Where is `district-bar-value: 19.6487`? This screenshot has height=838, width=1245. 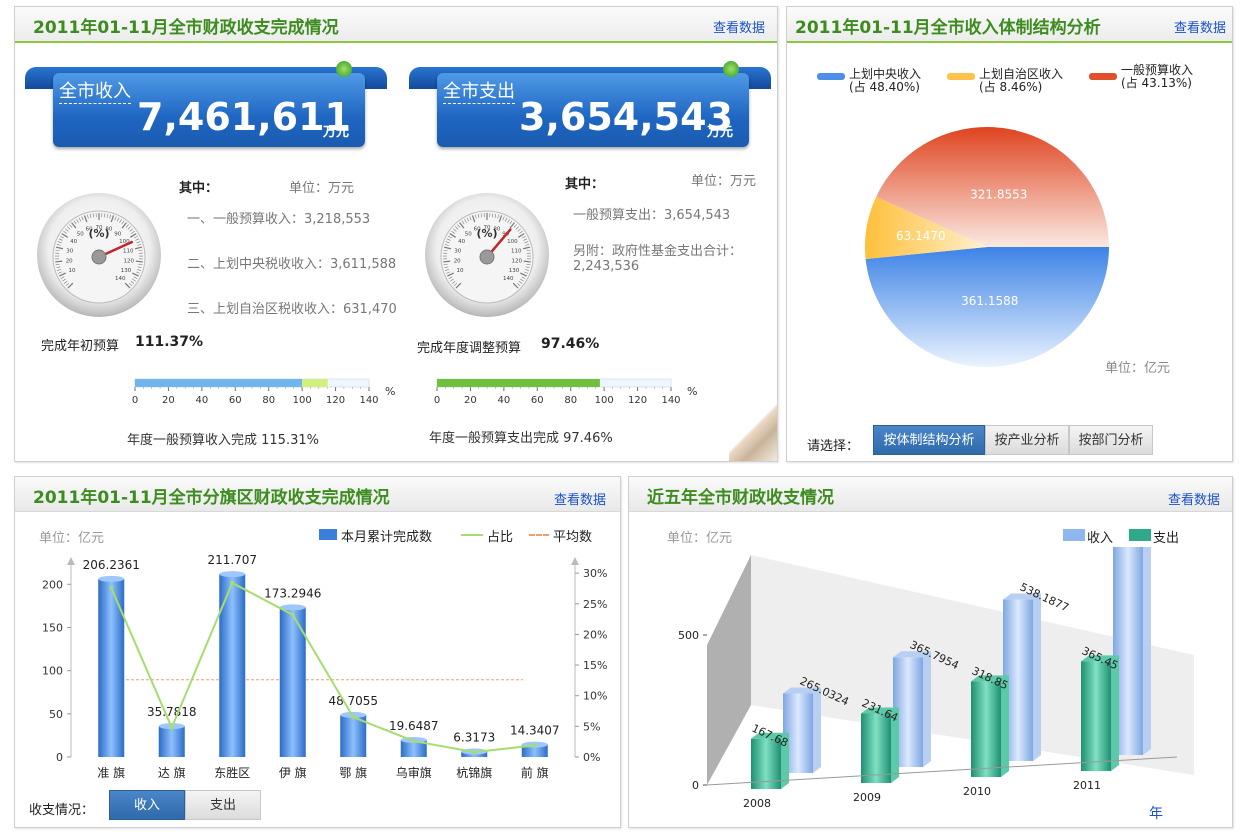 district-bar-value: 19.6487 is located at coordinates (414, 726).